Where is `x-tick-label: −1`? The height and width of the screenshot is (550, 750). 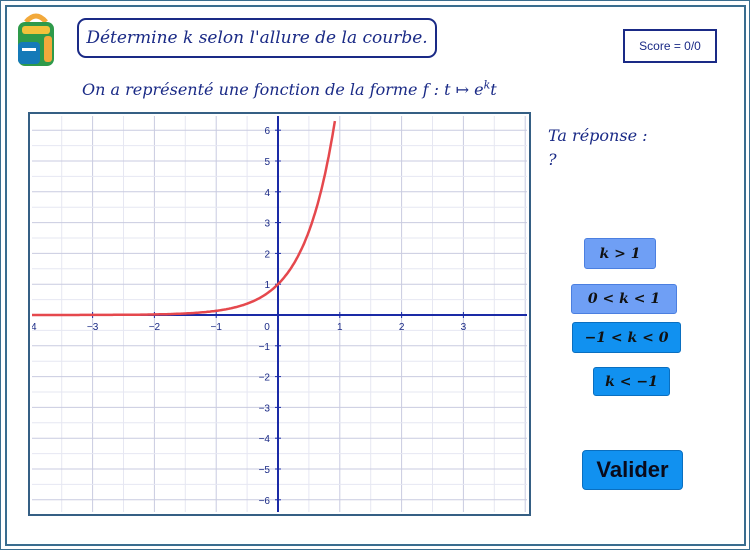 x-tick-label: −1 is located at coordinates (216, 327).